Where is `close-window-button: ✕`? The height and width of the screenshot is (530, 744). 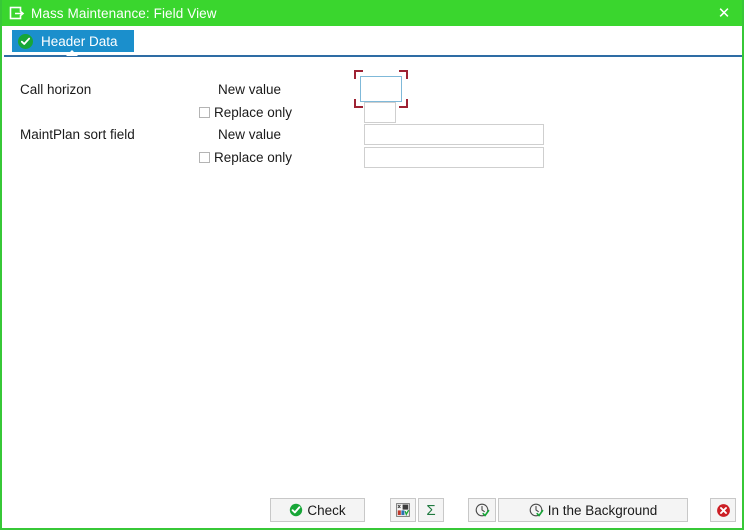 close-window-button: ✕ is located at coordinates (722, 13).